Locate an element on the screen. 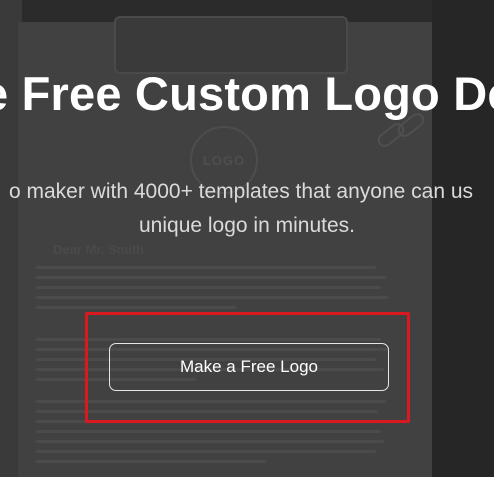 The width and height of the screenshot is (494, 477). page-headline: e Free Custom Logo De is located at coordinates (247, 93).